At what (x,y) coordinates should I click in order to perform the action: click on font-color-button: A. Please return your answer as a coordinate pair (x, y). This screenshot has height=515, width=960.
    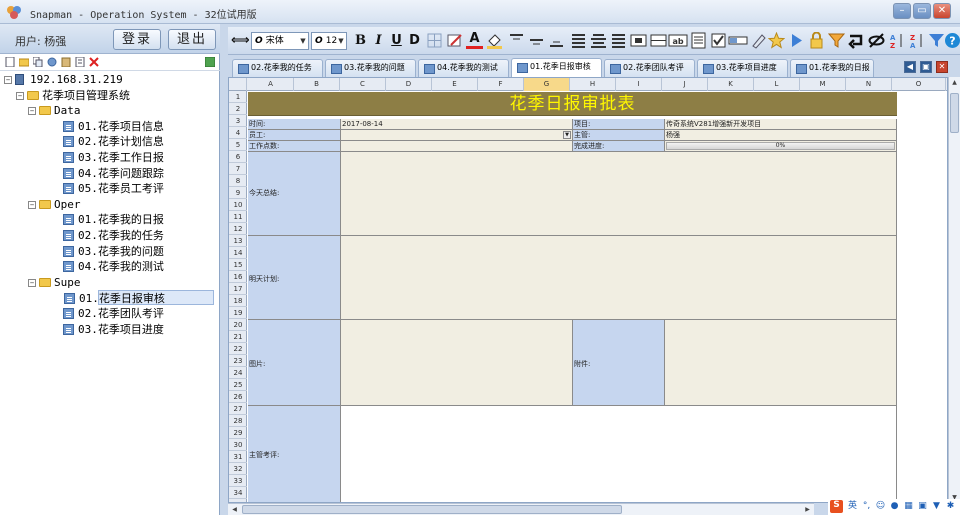
    Looking at the image, I should click on (474, 40).